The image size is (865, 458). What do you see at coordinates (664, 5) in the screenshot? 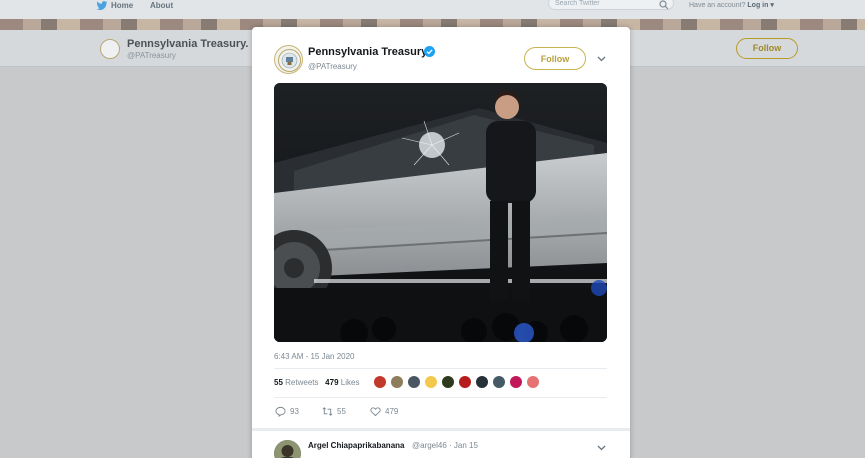
I see `search-icon` at bounding box center [664, 5].